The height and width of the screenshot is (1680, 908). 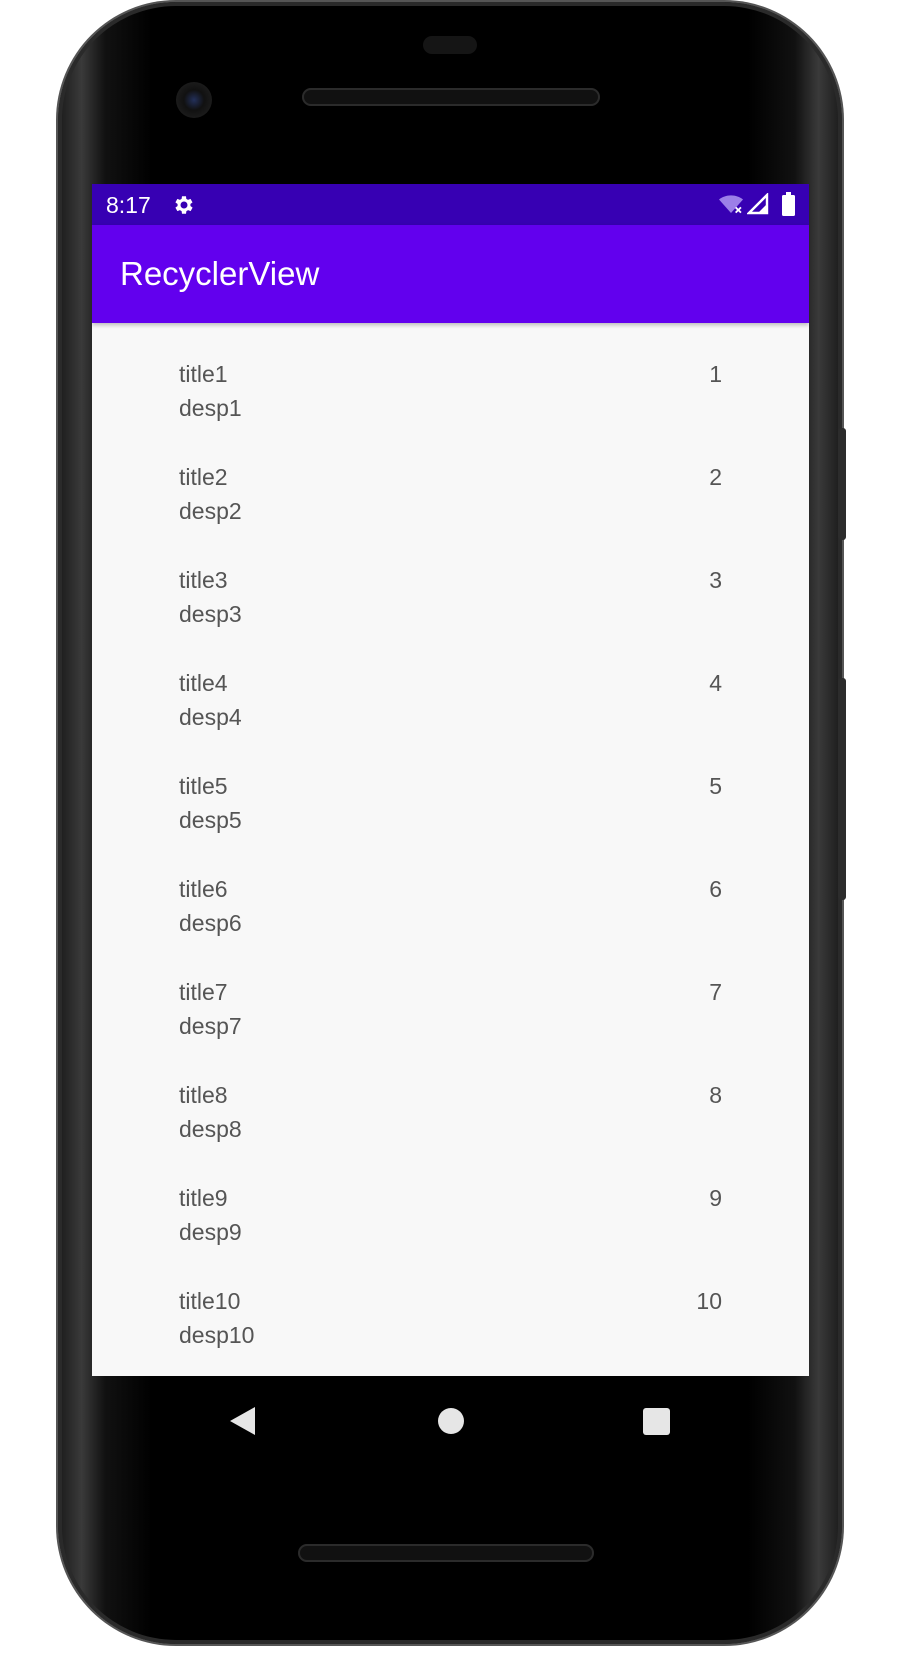 I want to click on item-number: 2, so click(x=715, y=477).